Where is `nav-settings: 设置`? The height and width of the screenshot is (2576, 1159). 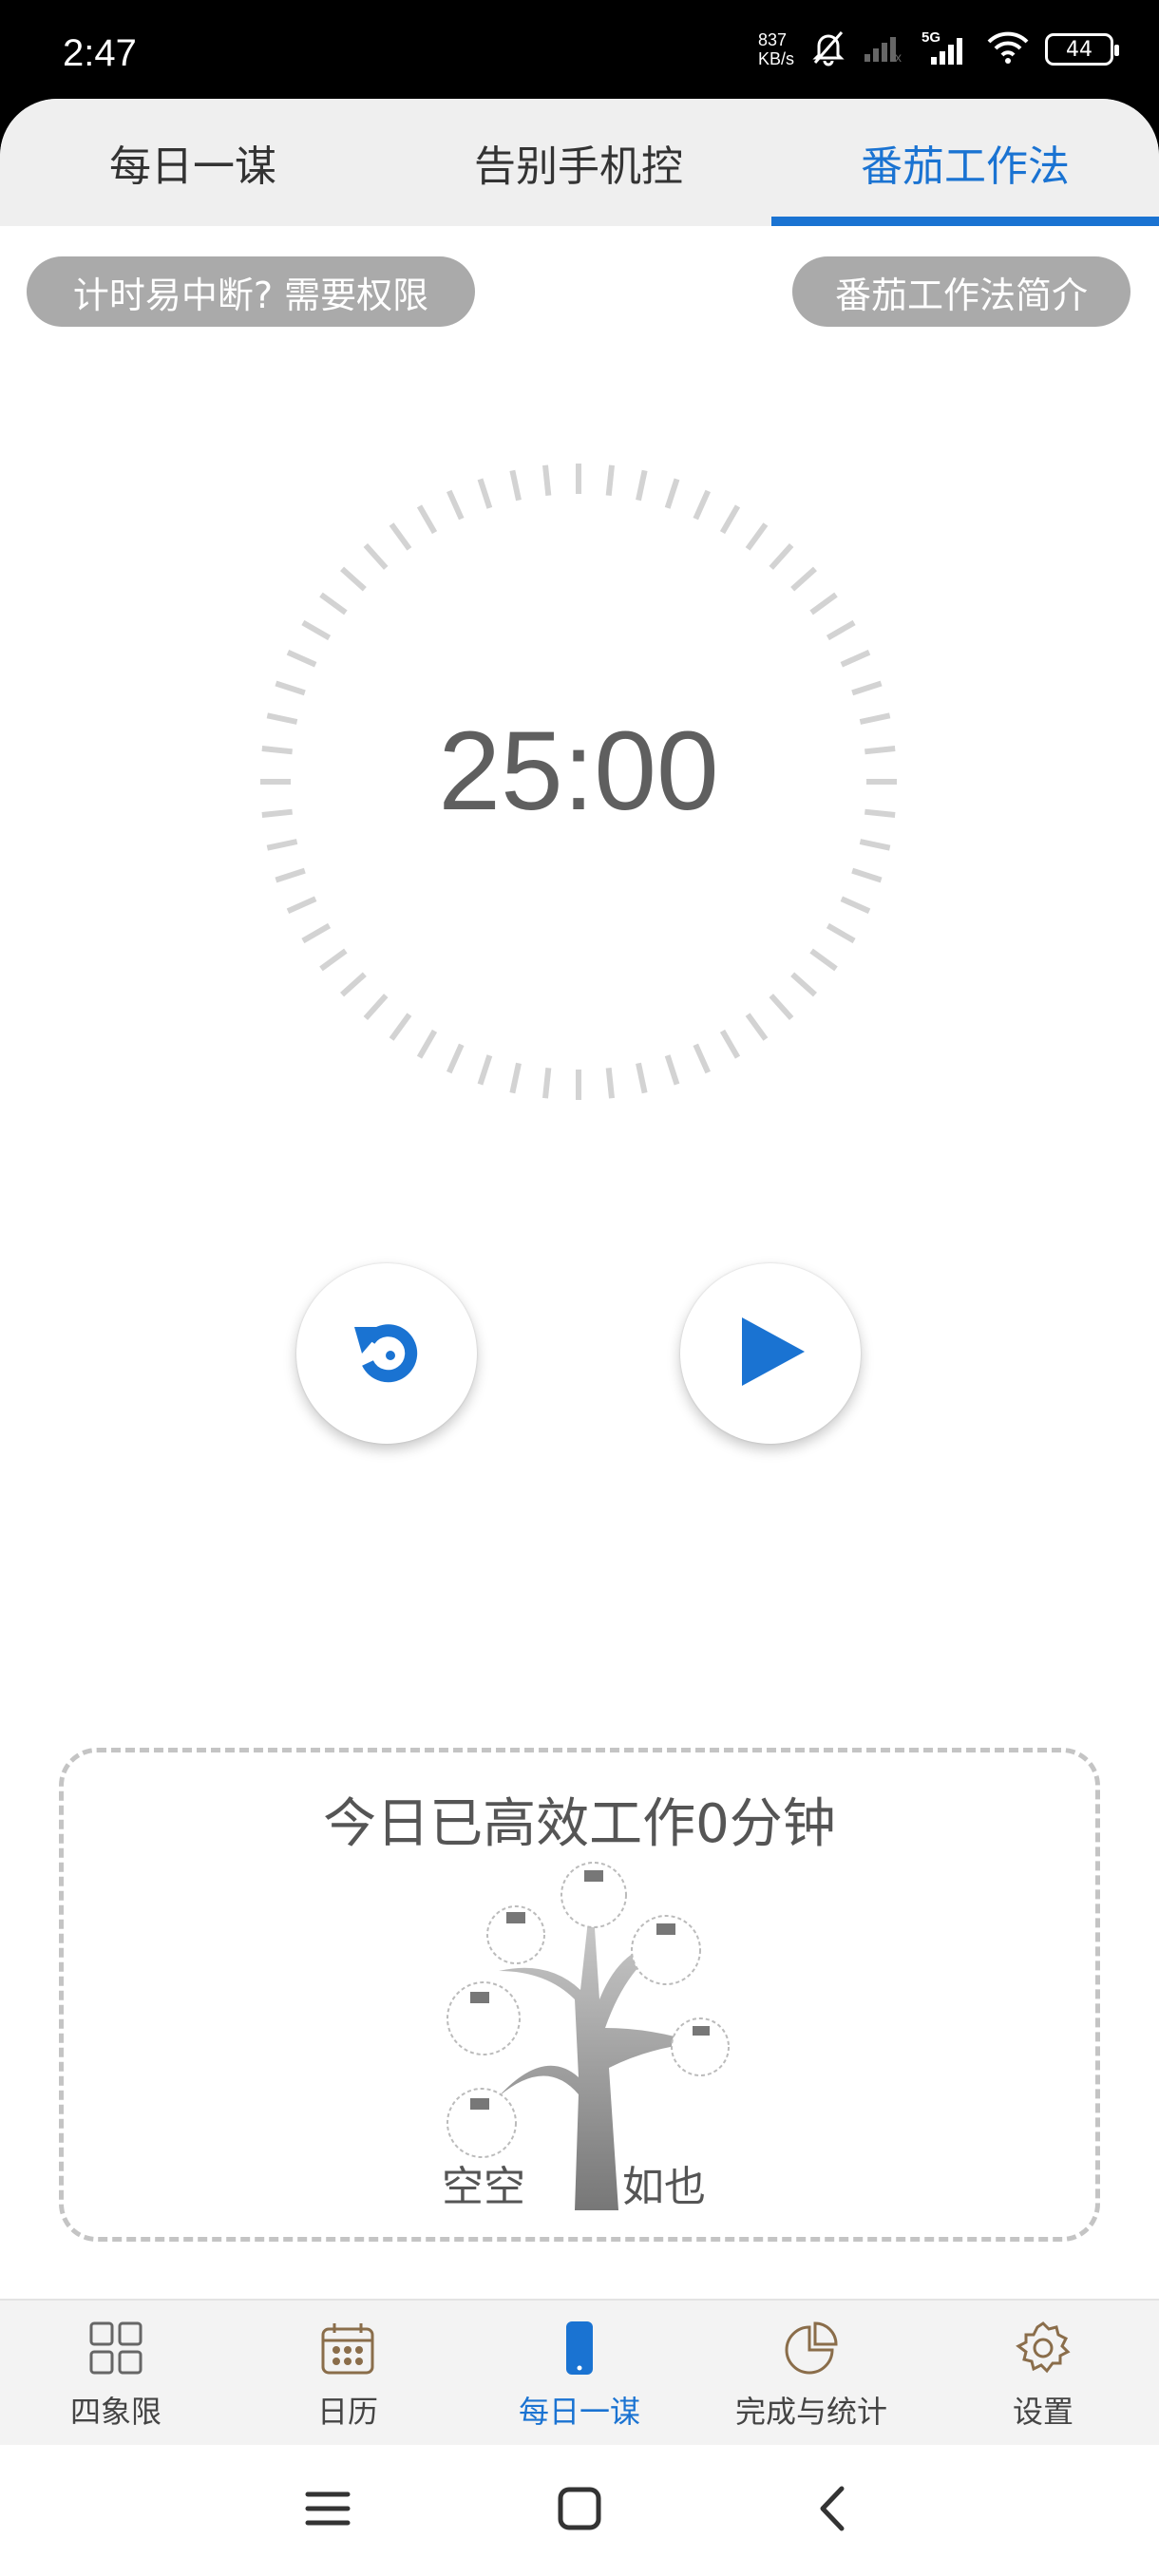
nav-settings: 设置 is located at coordinates (1043, 2374).